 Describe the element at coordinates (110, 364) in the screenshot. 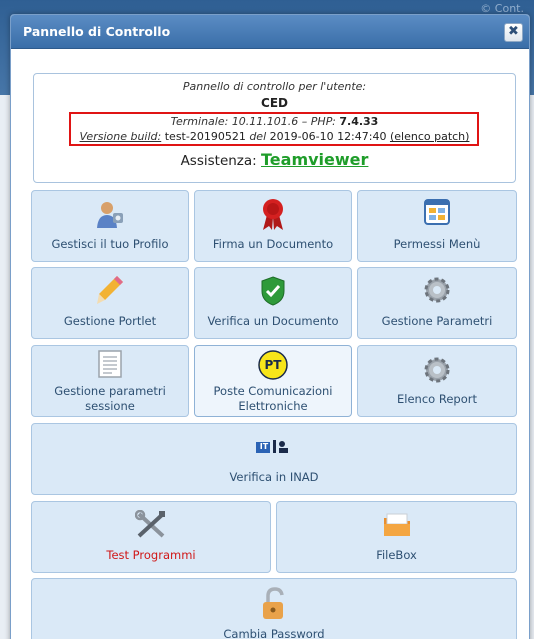

I see `document-icon` at that location.